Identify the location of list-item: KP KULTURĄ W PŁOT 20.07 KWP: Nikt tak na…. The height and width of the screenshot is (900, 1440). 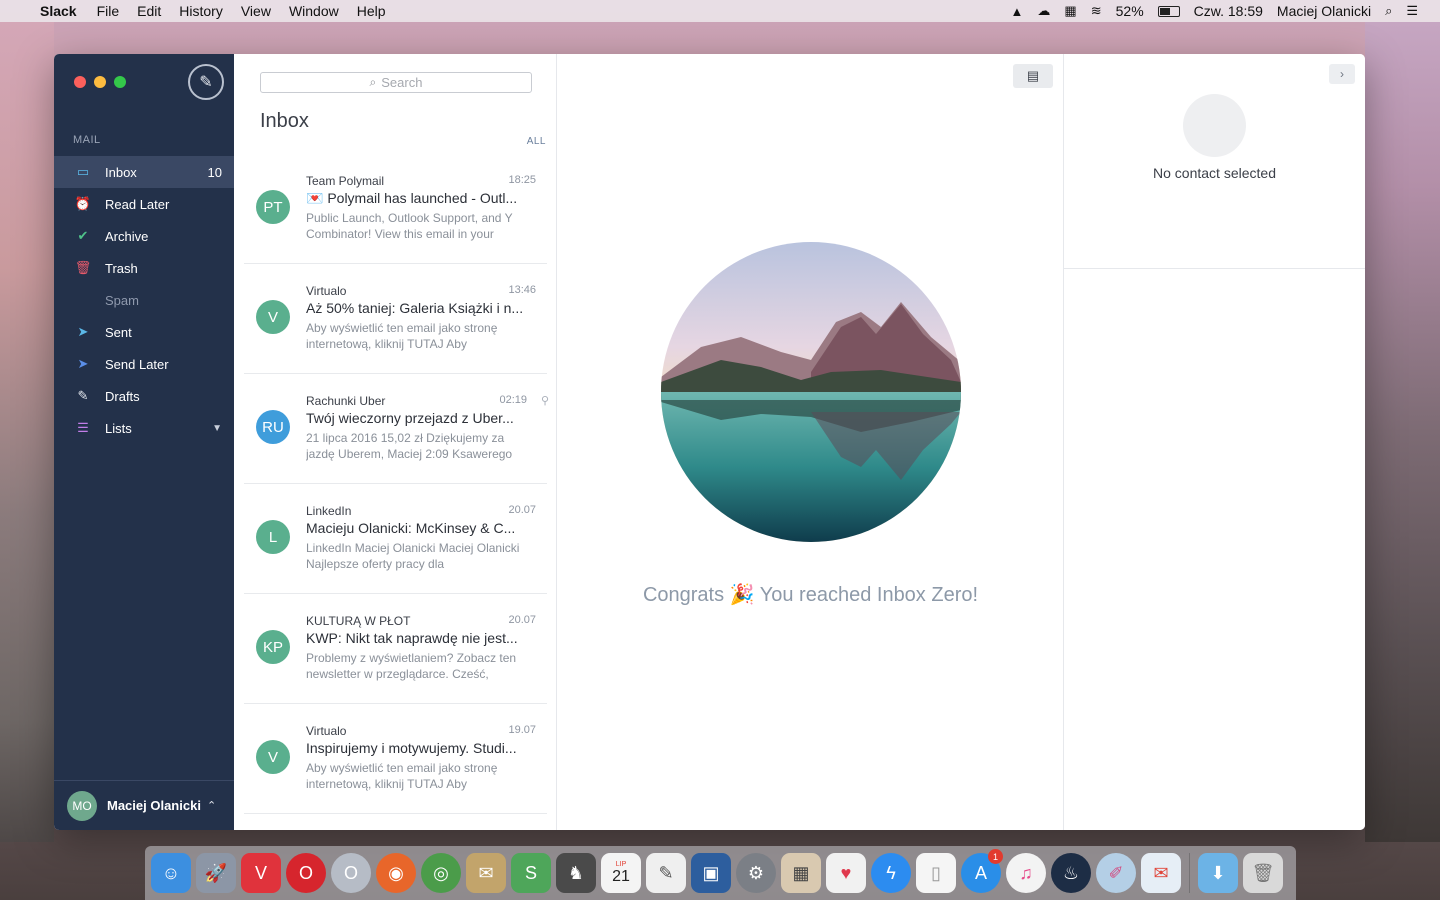
(395, 649).